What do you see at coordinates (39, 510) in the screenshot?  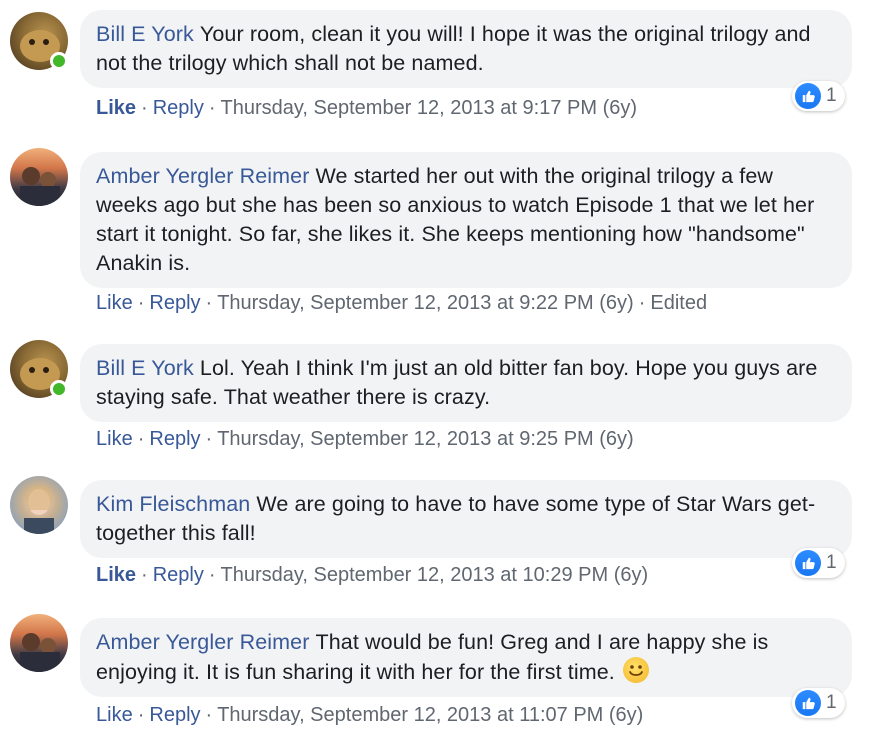 I see `person-photo-icon` at bounding box center [39, 510].